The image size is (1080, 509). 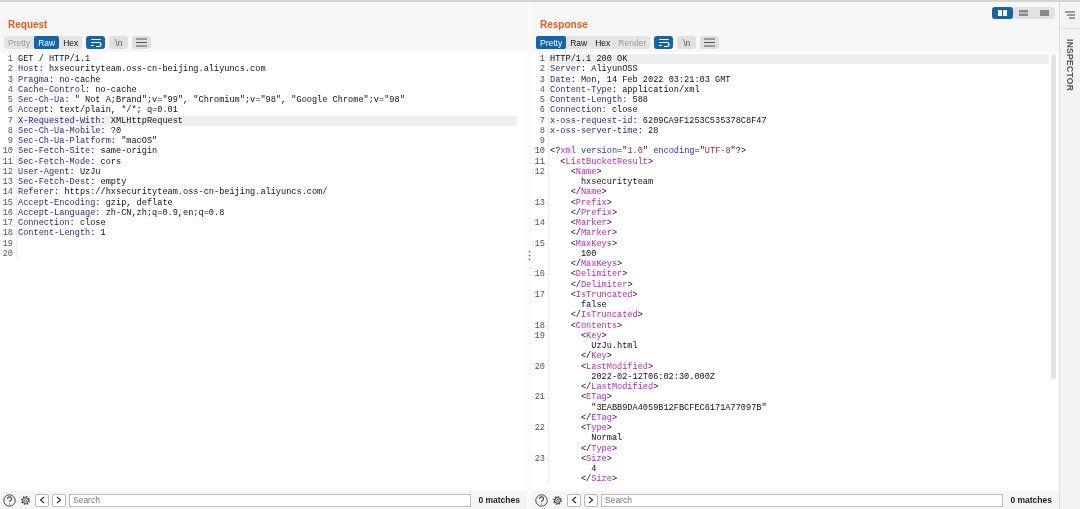 I want to click on code-line: <IsTruncated>, so click(x=603, y=294).